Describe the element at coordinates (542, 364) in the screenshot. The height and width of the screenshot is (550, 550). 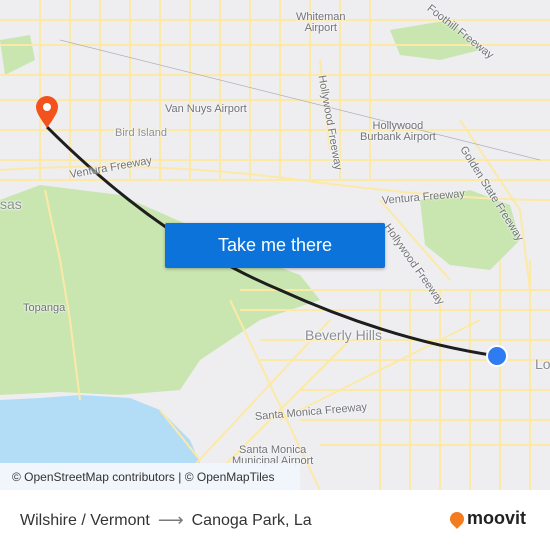
I see `label-los-angeles: Los` at that location.